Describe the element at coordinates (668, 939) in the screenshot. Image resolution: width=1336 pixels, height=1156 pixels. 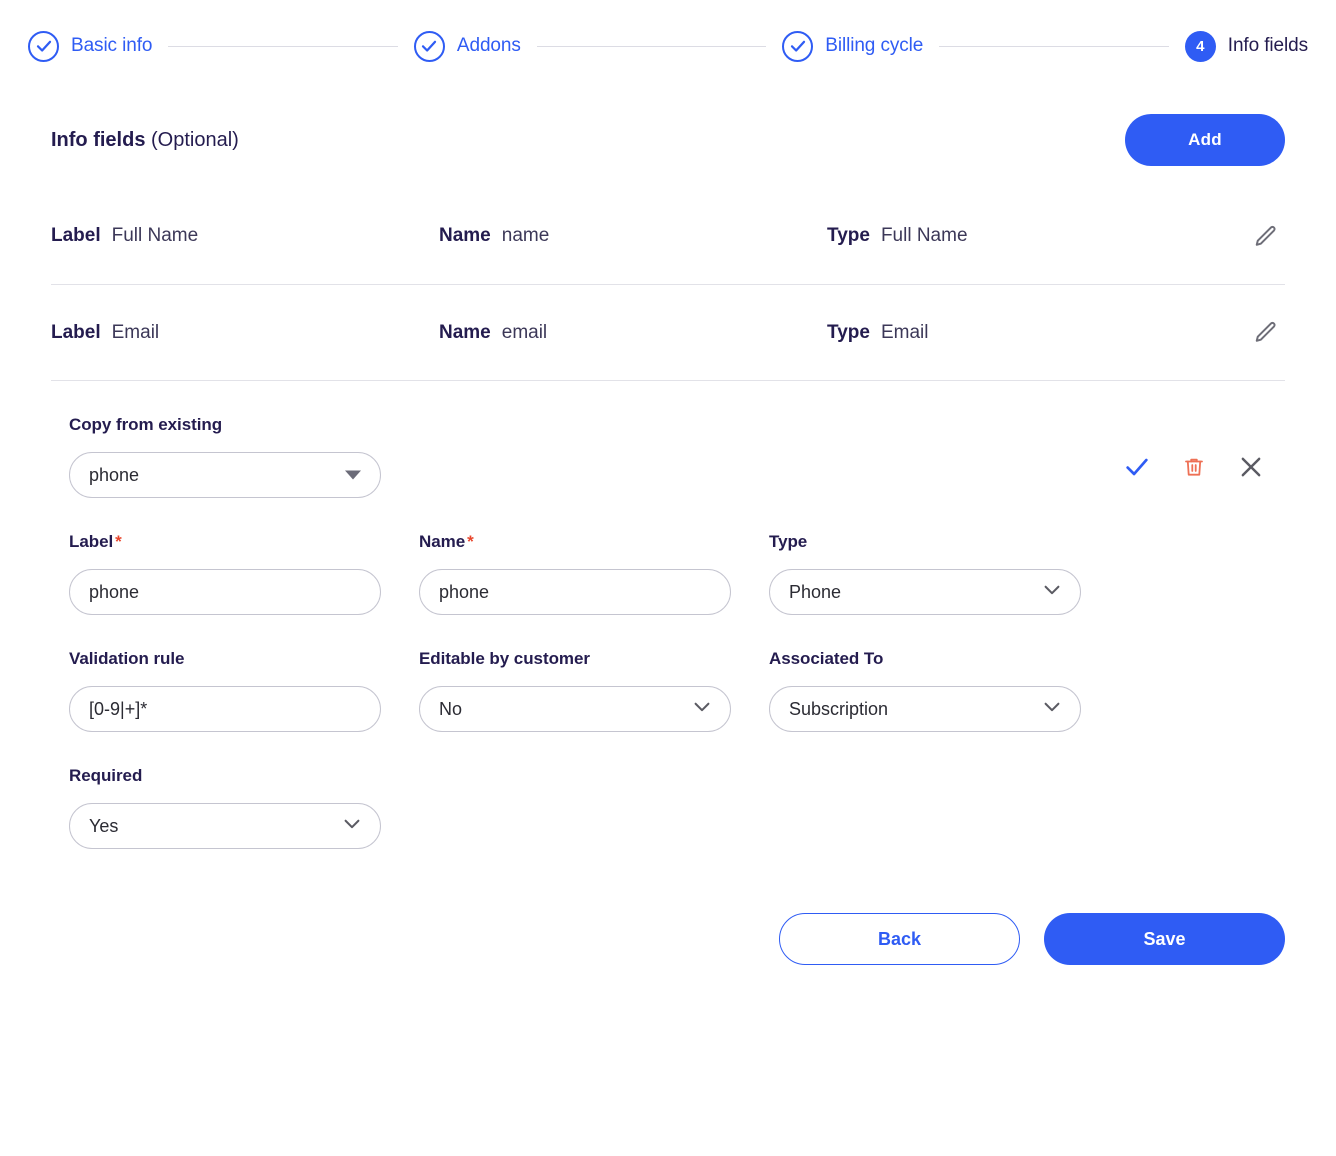
I see `footer-actions: Back Save` at that location.